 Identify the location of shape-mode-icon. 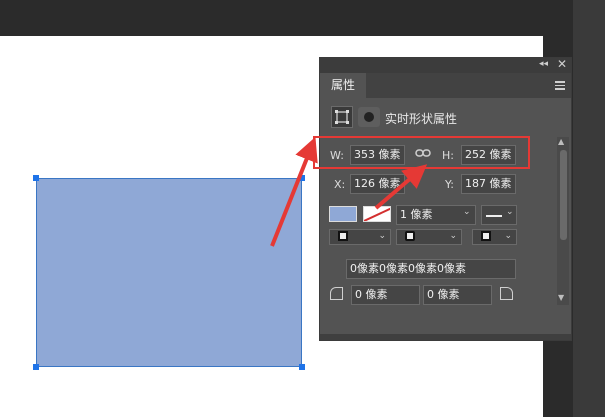
(342, 117).